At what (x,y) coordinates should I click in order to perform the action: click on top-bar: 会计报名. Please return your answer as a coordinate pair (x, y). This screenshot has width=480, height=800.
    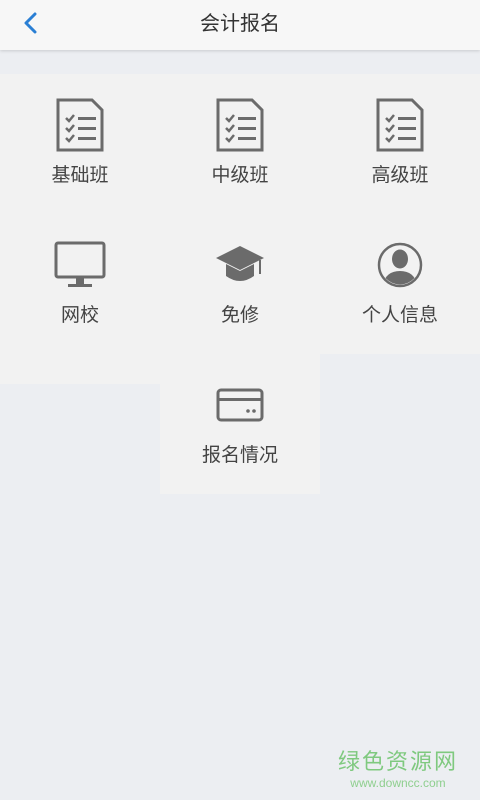
    Looking at the image, I should click on (240, 25).